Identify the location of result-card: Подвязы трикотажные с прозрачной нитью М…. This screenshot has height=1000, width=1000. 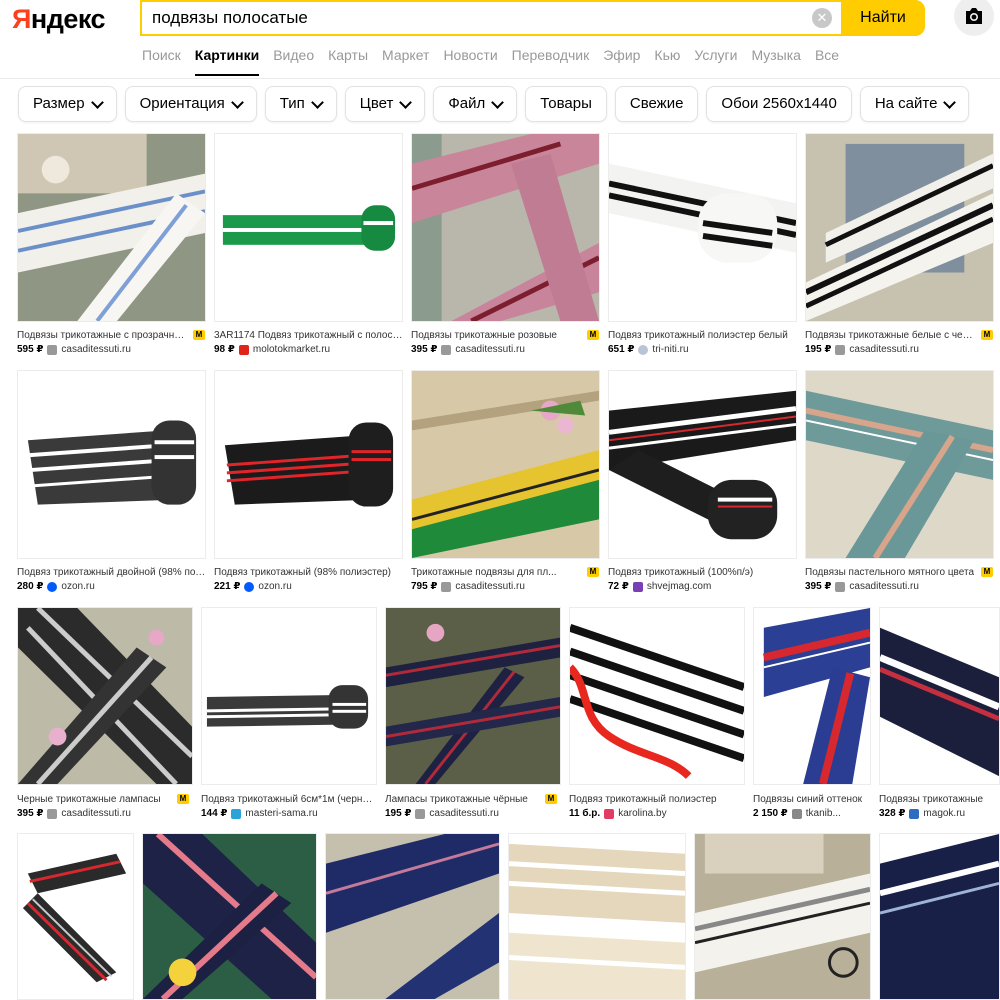
(111, 245).